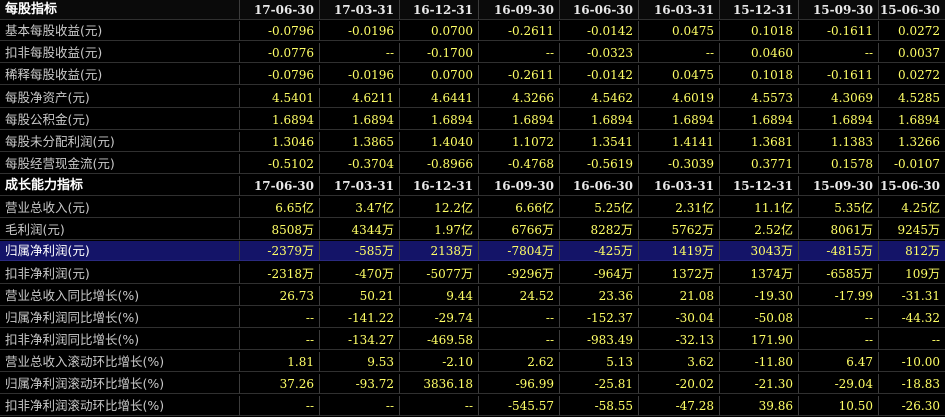 The image size is (945, 417). What do you see at coordinates (519, 406) in the screenshot?
I see `table-cell-value: -545.57` at bounding box center [519, 406].